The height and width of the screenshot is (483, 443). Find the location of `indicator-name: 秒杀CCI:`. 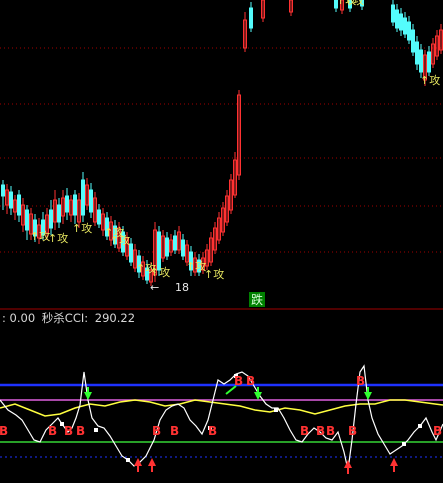

indicator-name: 秒杀CCI: is located at coordinates (65, 318).